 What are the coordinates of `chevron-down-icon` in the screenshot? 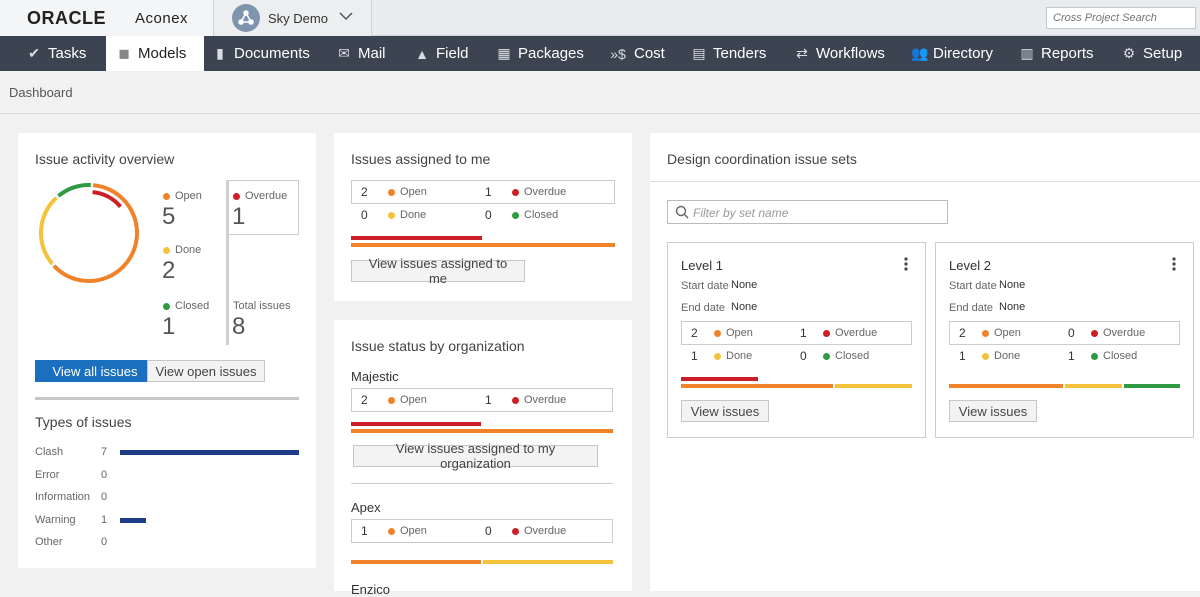 It's located at (346, 17).